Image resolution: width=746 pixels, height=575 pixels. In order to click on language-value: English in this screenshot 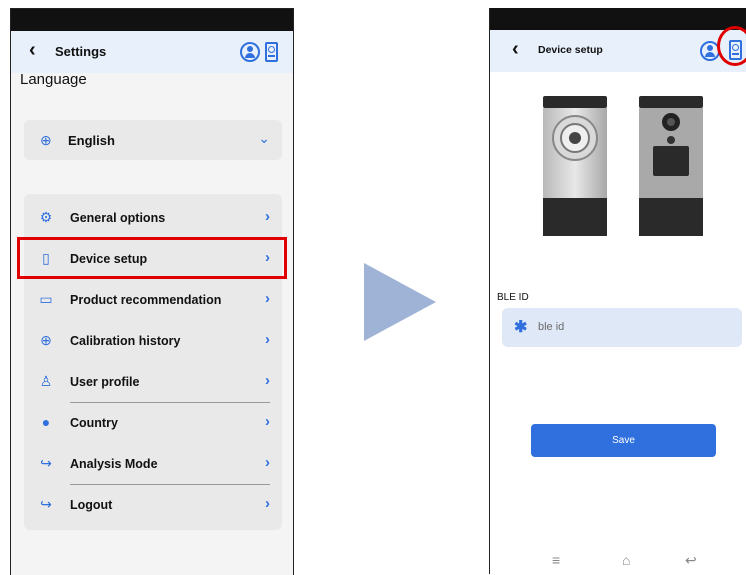, I will do `click(91, 140)`.